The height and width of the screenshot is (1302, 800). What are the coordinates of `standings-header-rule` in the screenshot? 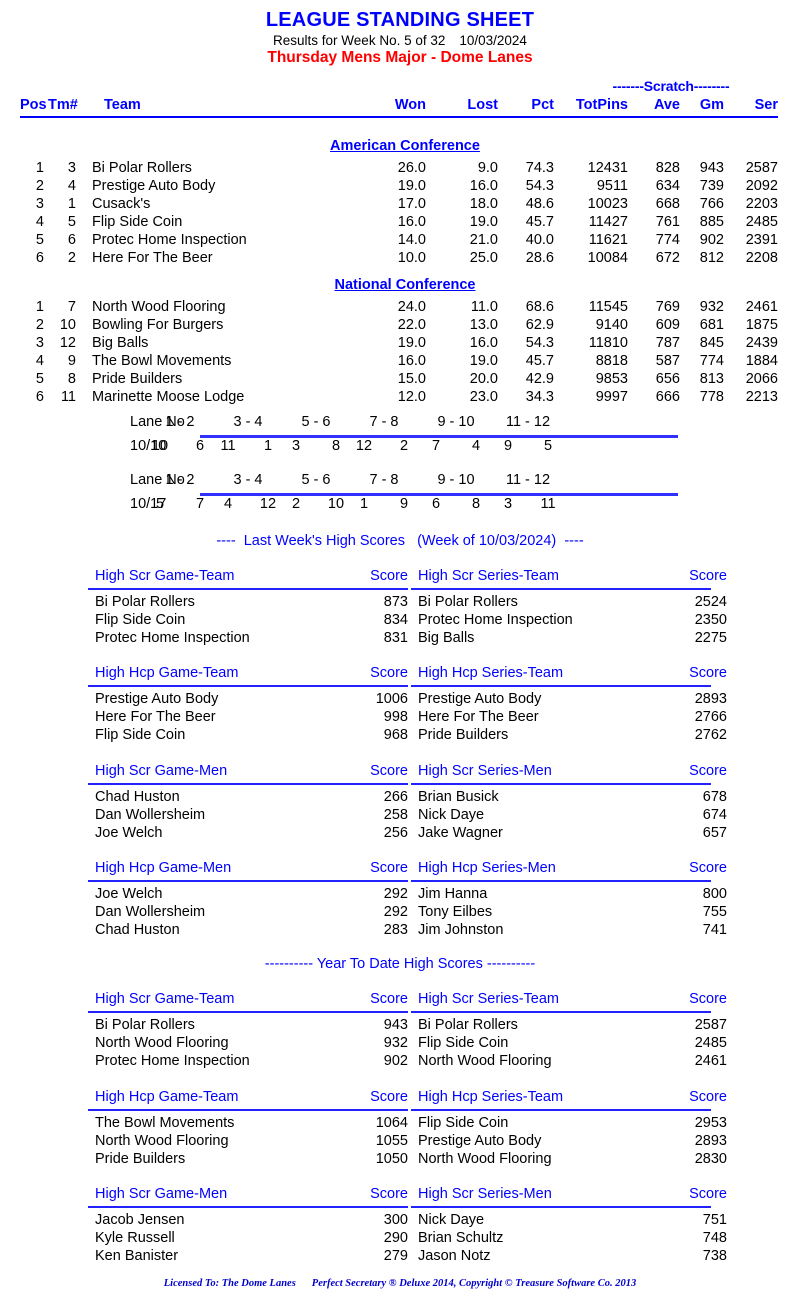 It's located at (399, 117).